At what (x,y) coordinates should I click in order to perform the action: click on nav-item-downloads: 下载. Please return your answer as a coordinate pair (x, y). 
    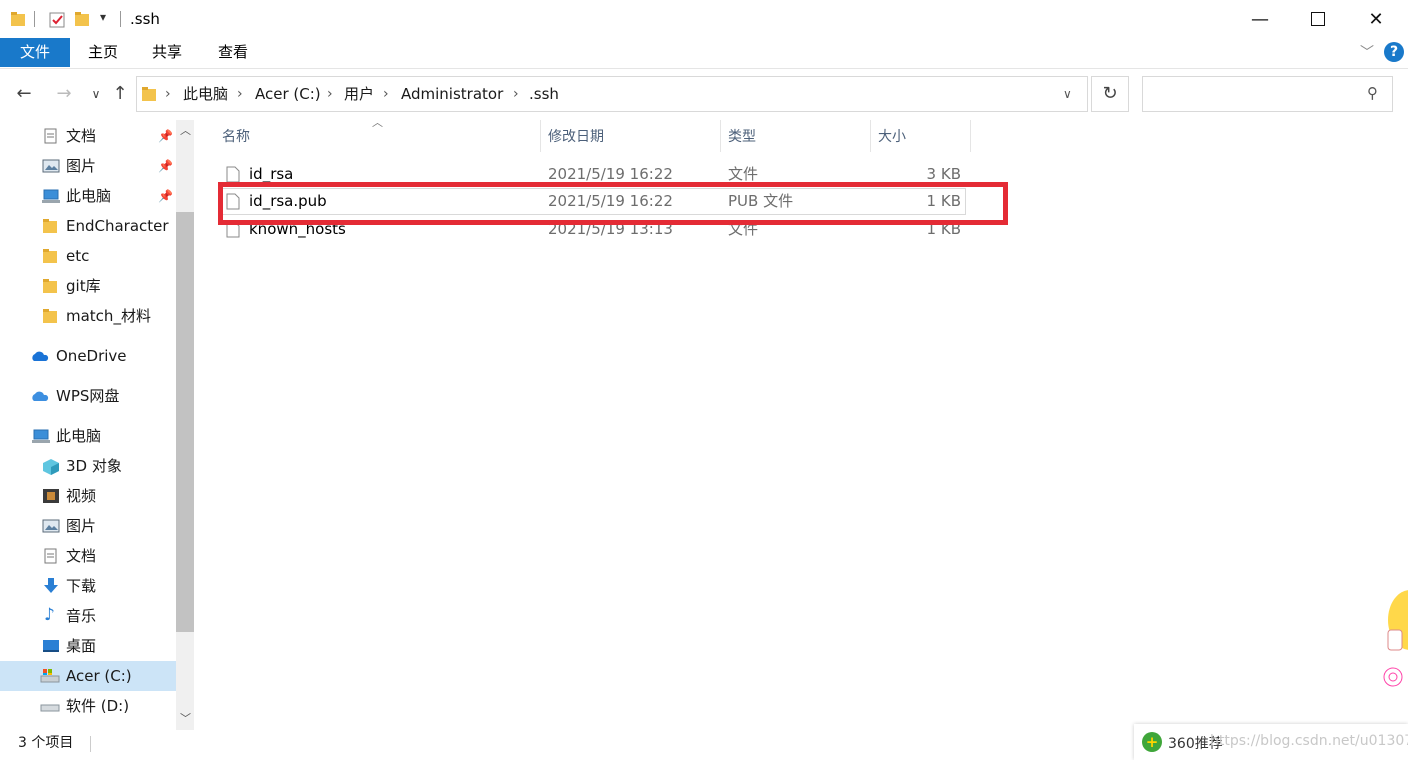
    Looking at the image, I should click on (88, 586).